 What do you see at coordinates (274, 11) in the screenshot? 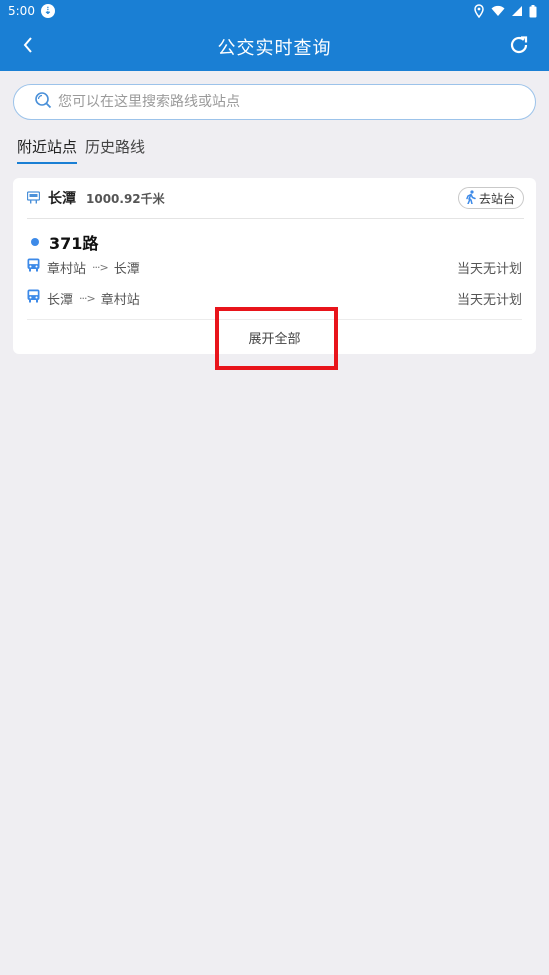
I see `status-bar: 5:00 ⇣` at bounding box center [274, 11].